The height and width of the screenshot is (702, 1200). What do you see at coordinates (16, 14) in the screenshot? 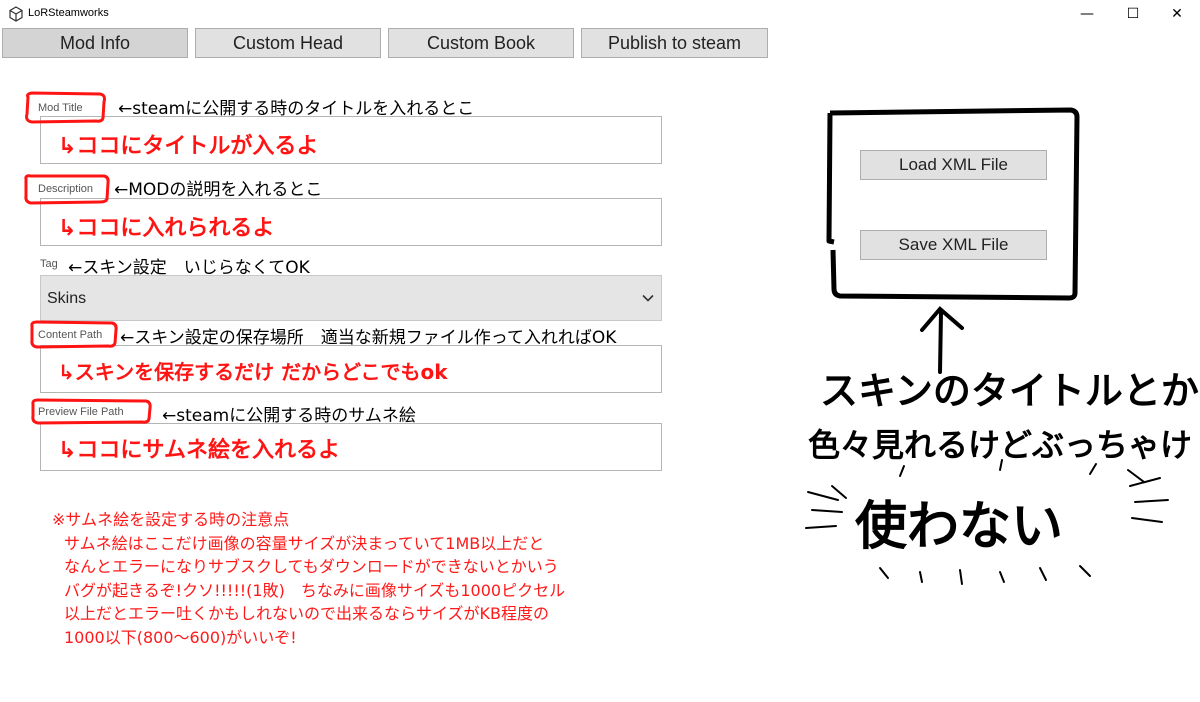
I see `unity-logo-icon` at bounding box center [16, 14].